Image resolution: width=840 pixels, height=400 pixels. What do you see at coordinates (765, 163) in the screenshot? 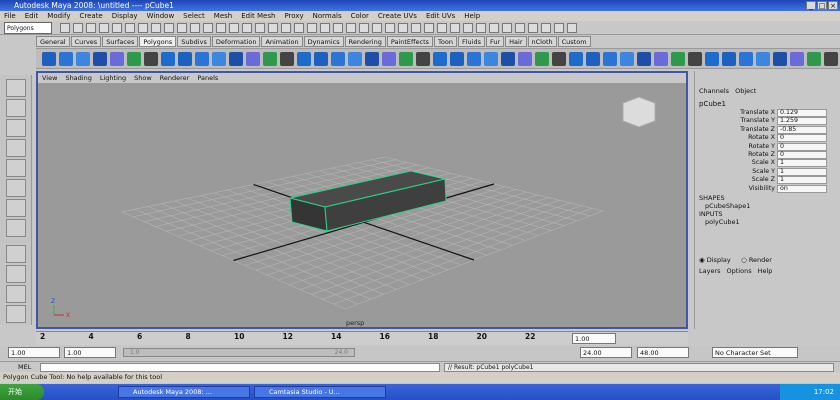
I see `attribute-row: Scale X1` at bounding box center [765, 163].